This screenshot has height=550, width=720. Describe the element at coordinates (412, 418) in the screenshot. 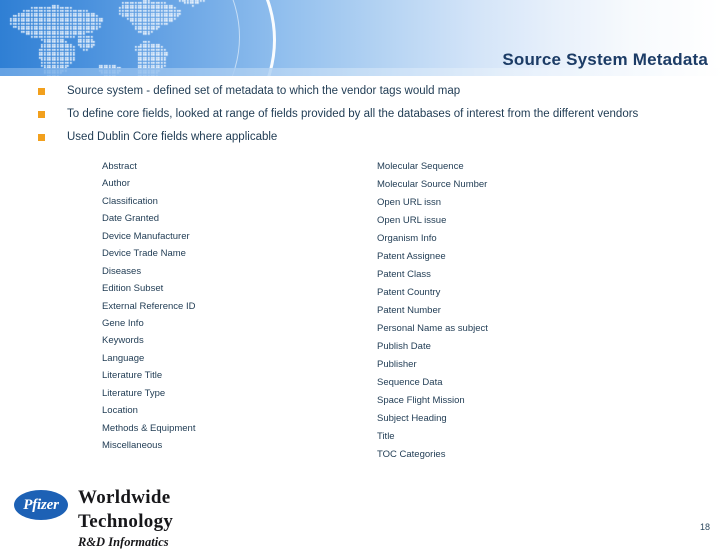

I see `field-item: Subject Heading` at that location.